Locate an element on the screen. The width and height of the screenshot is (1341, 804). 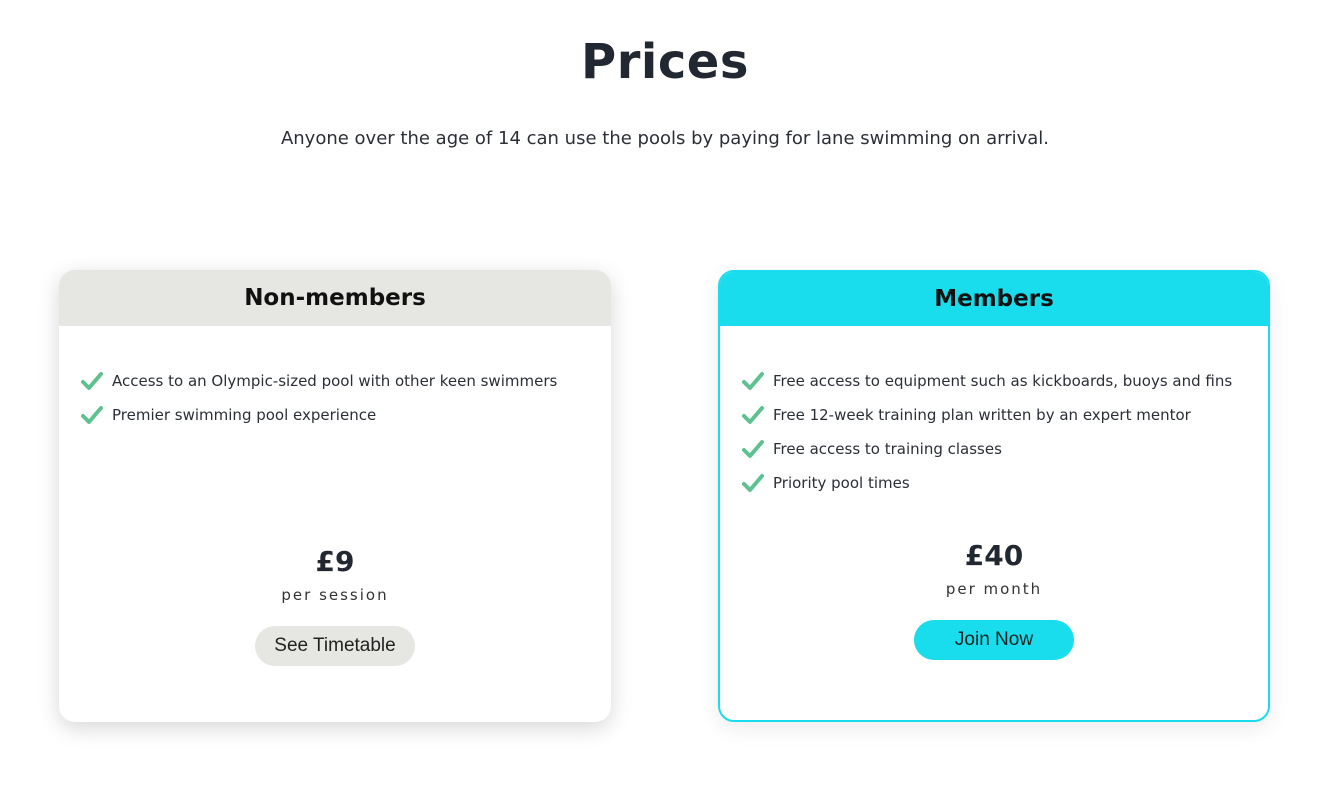
price-amount: £40 is located at coordinates (994, 555).